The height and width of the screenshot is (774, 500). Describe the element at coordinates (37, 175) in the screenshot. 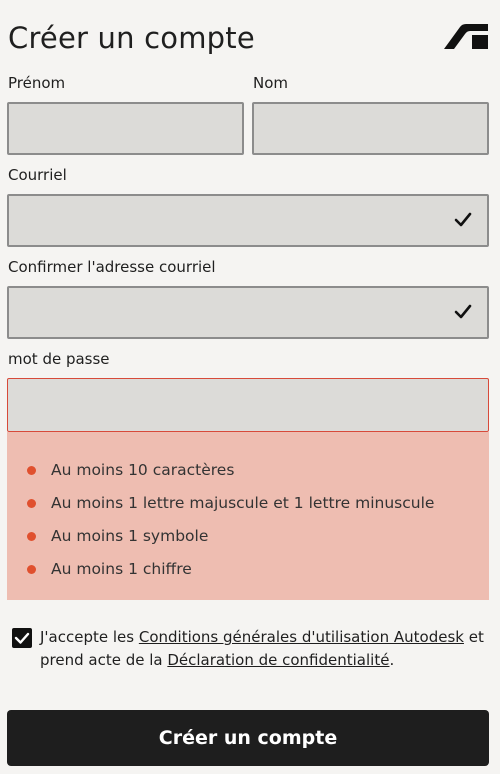

I see `email-label: Courriel` at that location.